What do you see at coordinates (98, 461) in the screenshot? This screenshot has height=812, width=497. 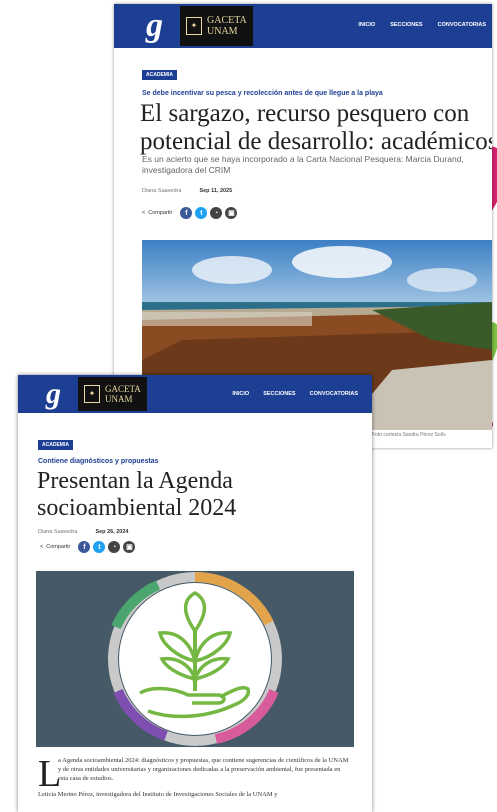 I see `article-kicker: Contiene diagnósticos y propuestas` at bounding box center [98, 461].